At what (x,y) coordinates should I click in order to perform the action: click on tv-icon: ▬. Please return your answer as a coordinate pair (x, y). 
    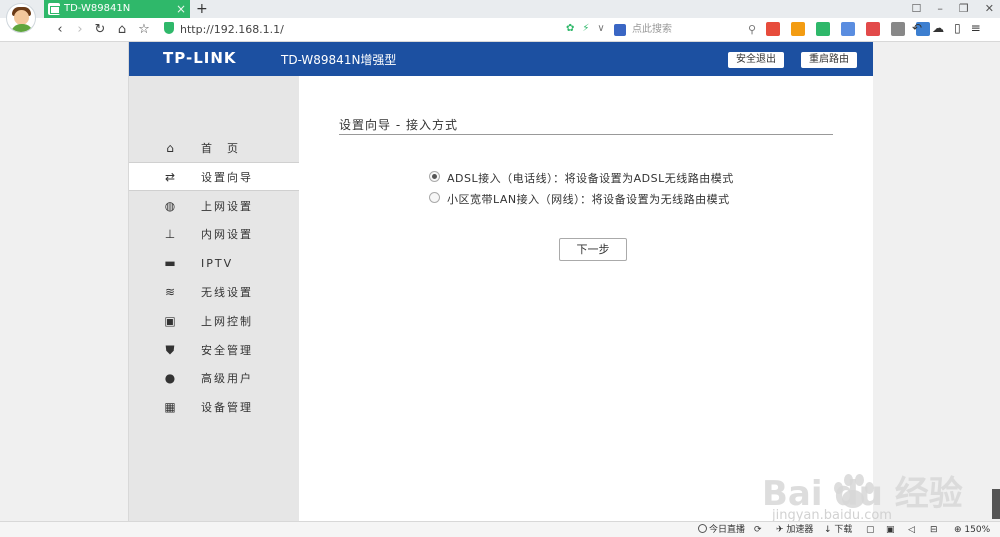
    Looking at the image, I should click on (170, 263).